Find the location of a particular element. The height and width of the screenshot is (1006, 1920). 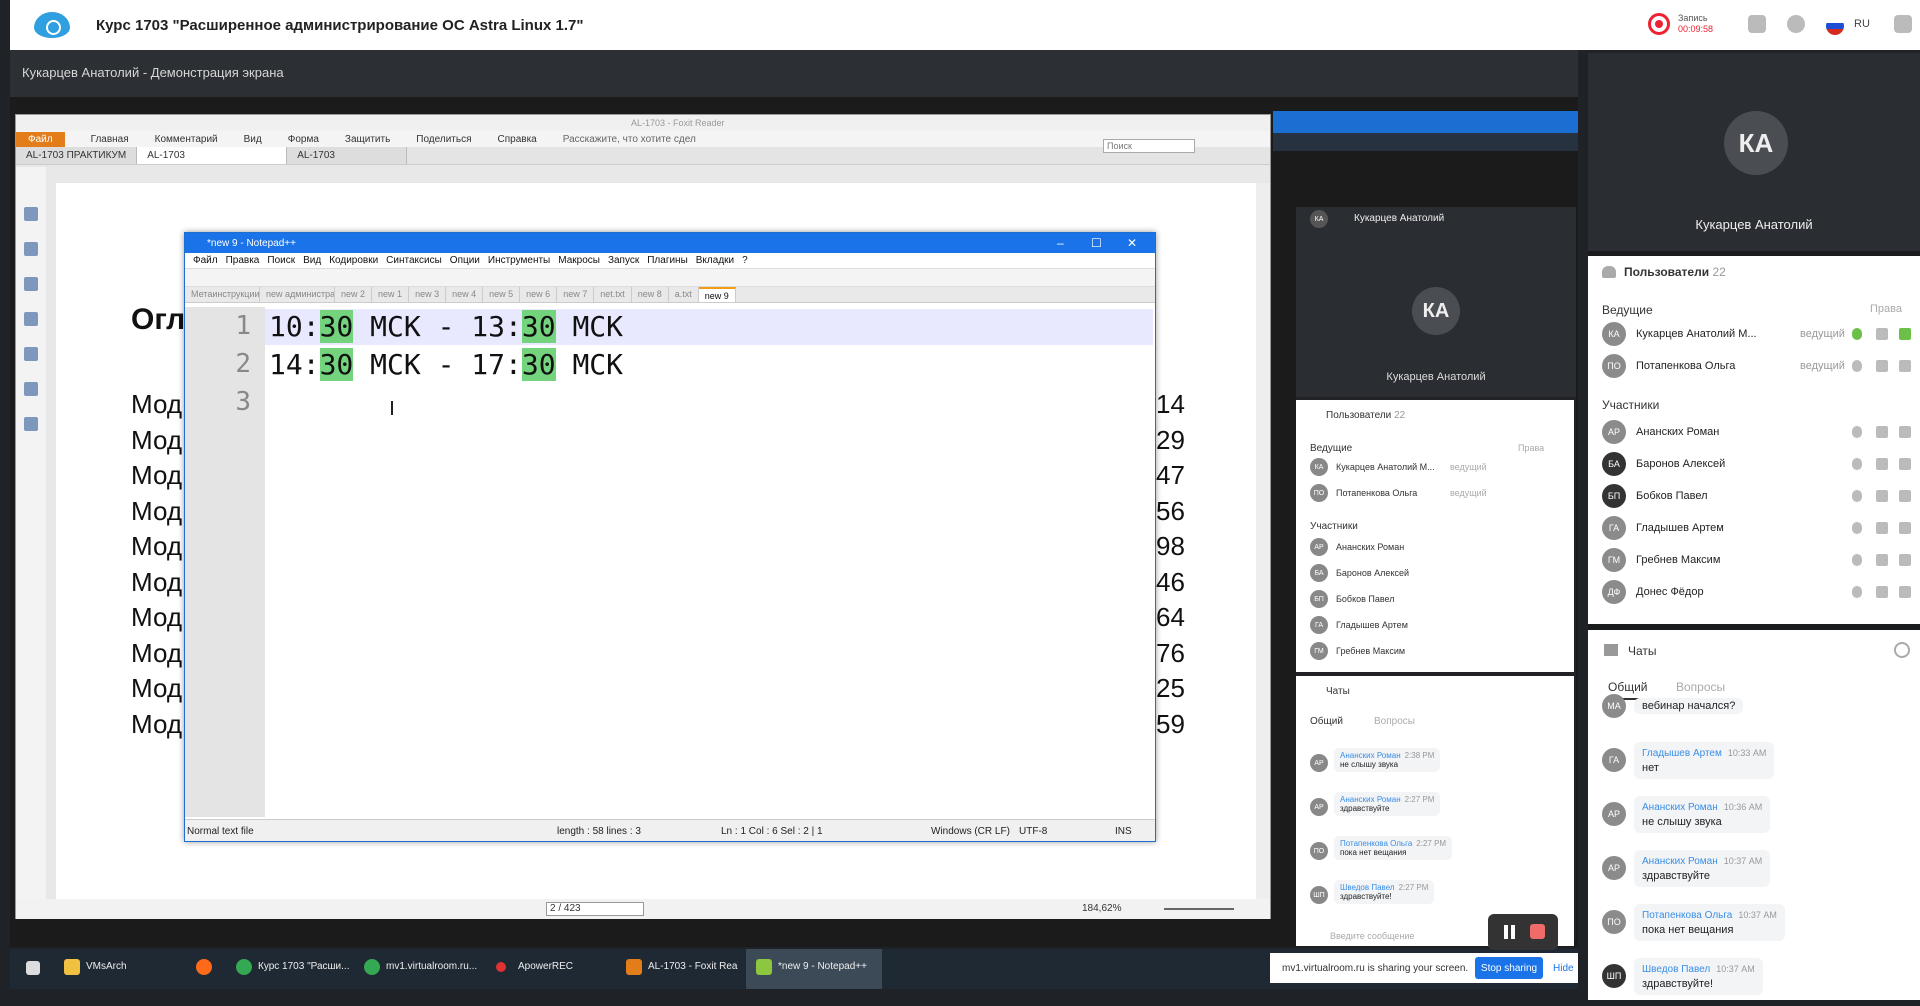

notepad-menu-item: Плагины is located at coordinates (667, 260).